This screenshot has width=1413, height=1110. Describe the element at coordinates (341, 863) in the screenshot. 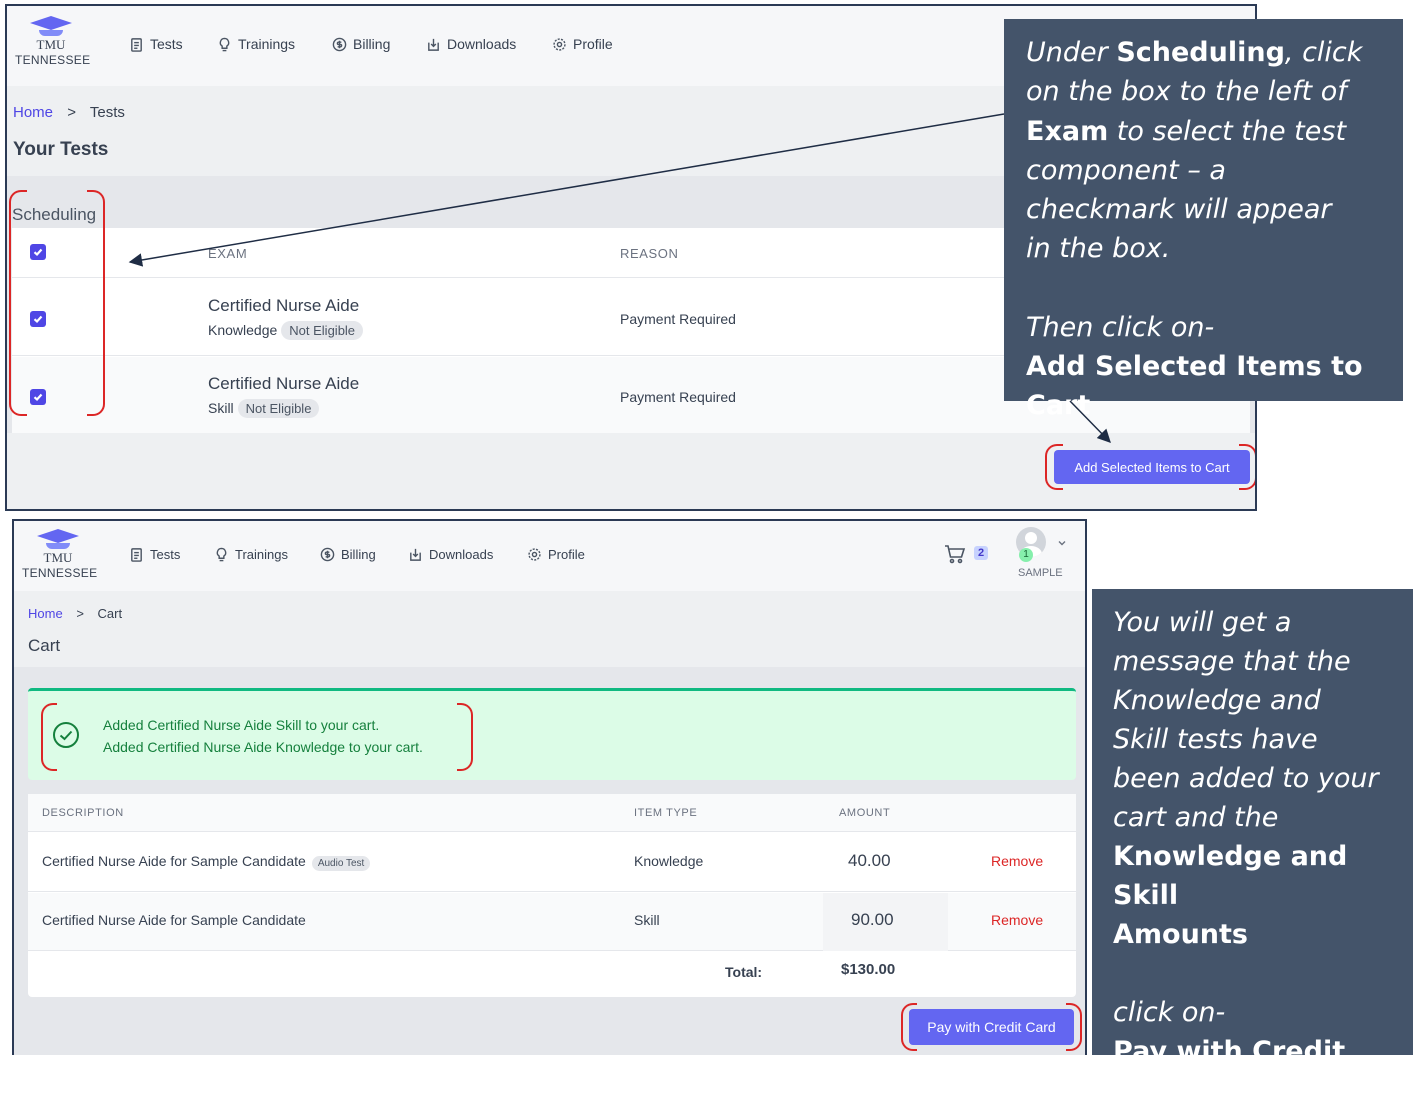

I see `audio-test-tag: Audio Test` at that location.